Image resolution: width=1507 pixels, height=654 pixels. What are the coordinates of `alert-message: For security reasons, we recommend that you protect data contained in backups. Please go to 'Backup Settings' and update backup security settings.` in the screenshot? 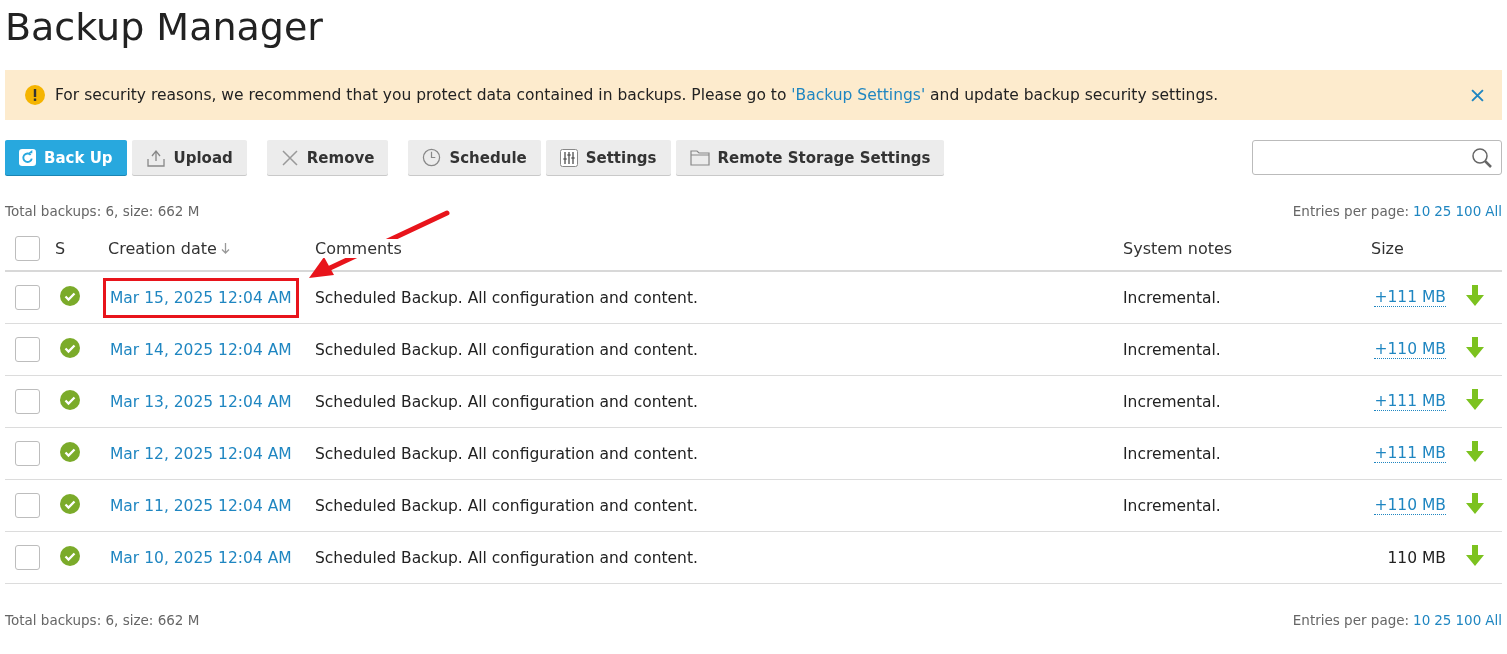 It's located at (637, 95).